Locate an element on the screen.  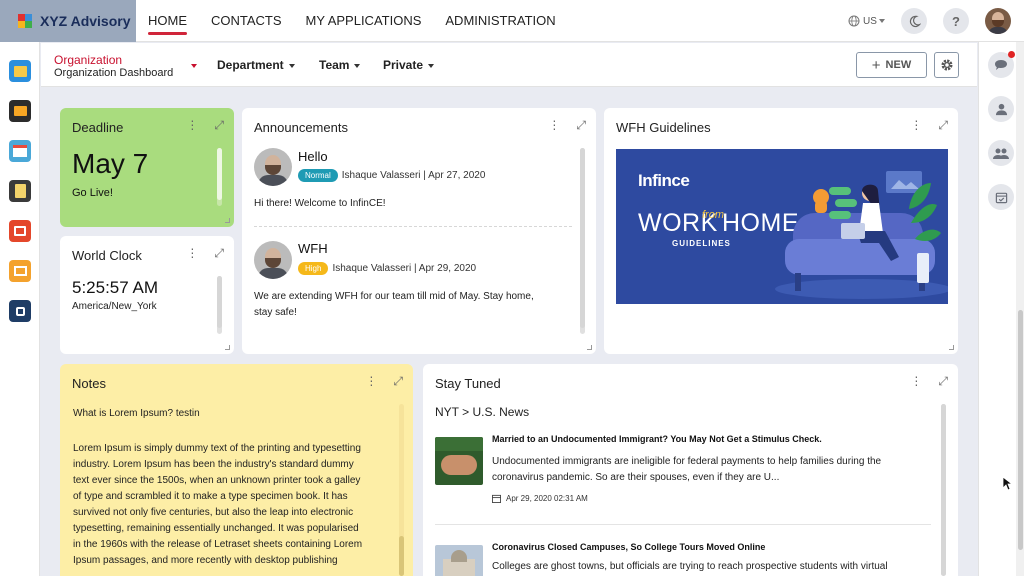
notes-first-line: What is Lorem Ipsum? testin is located at coordinates (136, 413).